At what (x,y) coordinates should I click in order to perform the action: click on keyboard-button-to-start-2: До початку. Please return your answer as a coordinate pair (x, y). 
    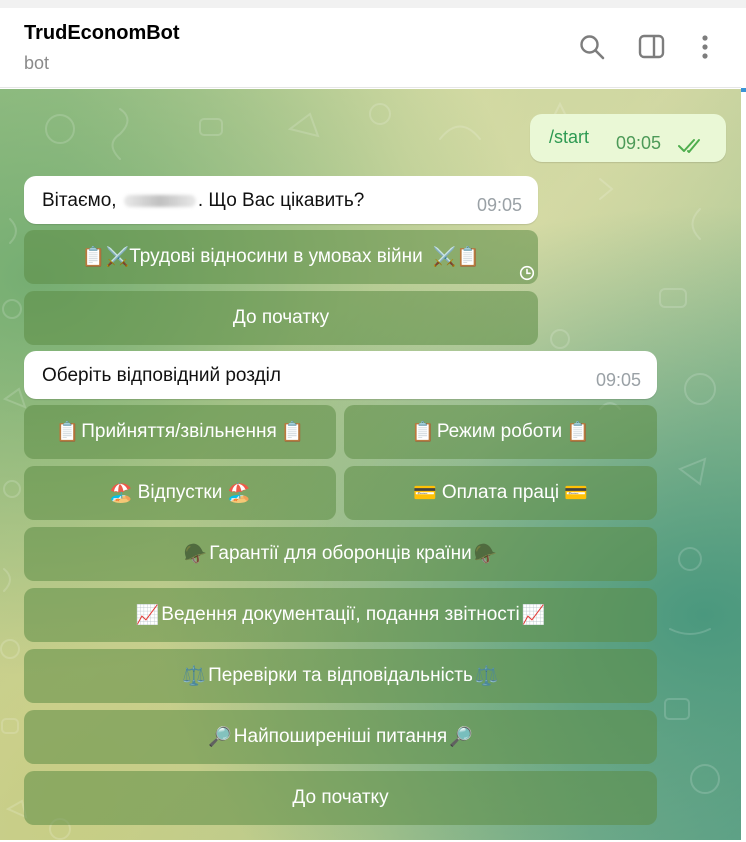
    Looking at the image, I should click on (340, 798).